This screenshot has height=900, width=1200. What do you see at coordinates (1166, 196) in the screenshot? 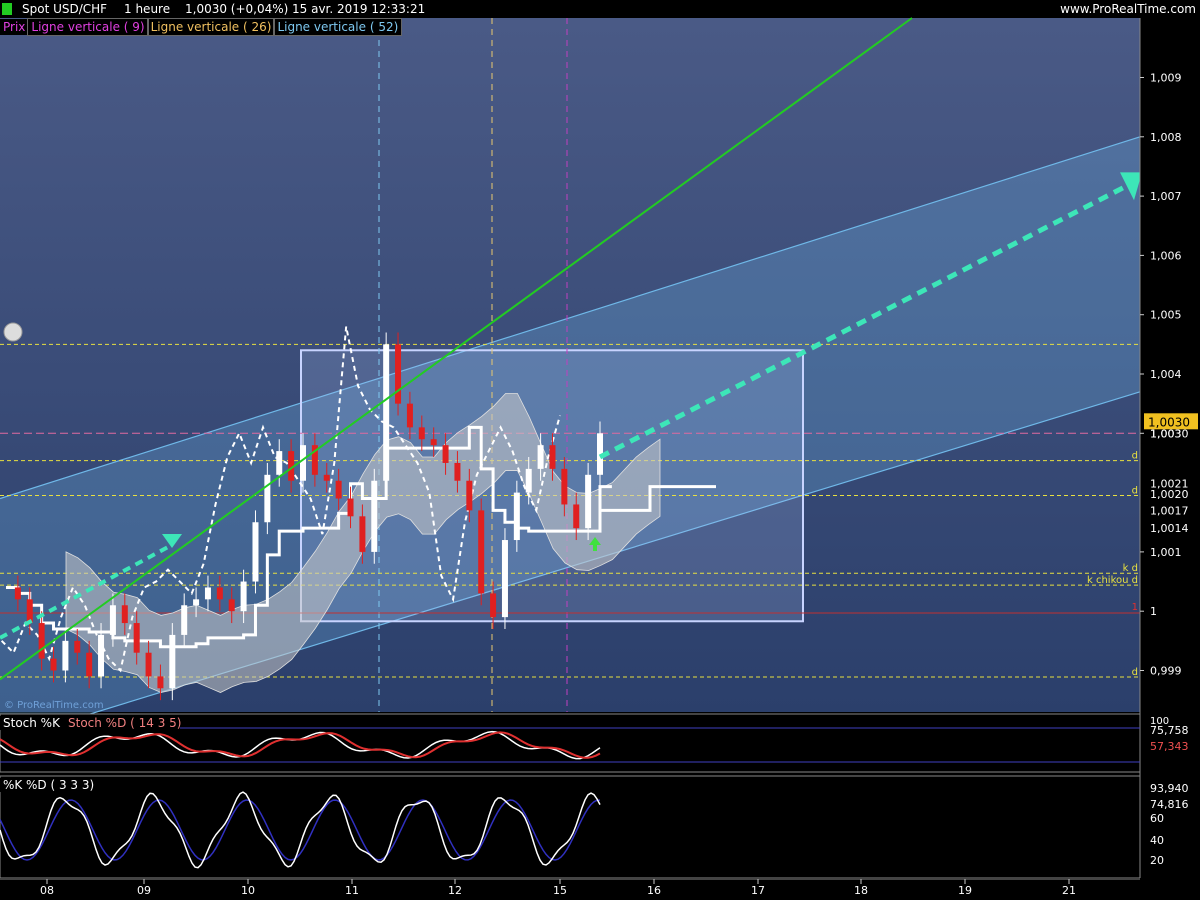
I see `price-tick-label: 1,007` at bounding box center [1166, 196].